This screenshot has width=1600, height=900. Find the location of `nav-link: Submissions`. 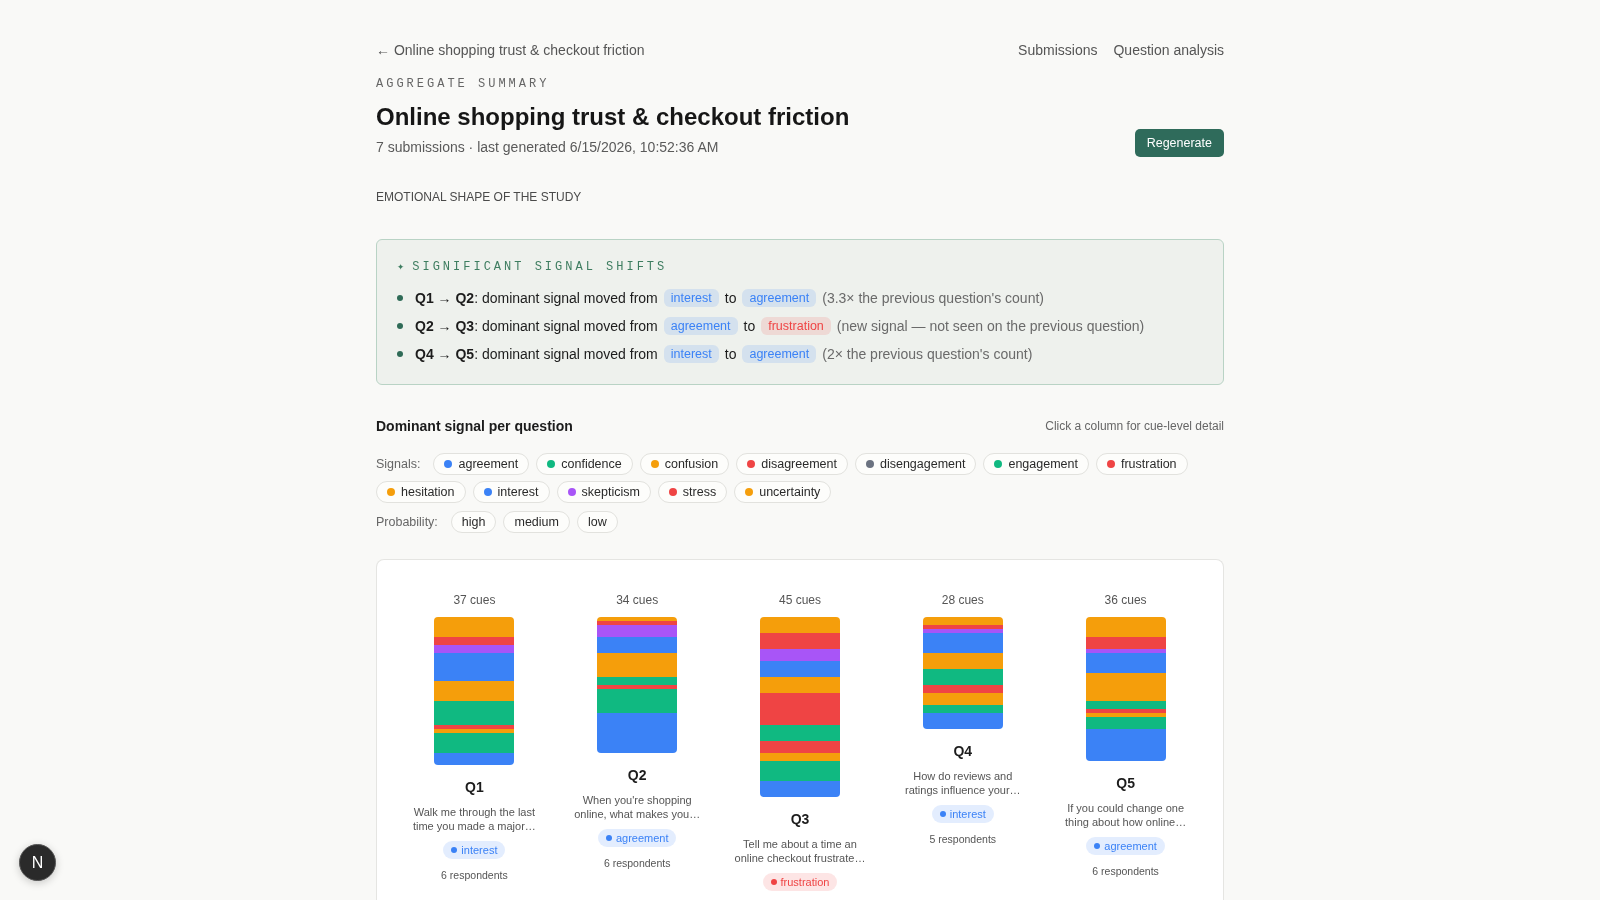

nav-link: Submissions is located at coordinates (1058, 50).